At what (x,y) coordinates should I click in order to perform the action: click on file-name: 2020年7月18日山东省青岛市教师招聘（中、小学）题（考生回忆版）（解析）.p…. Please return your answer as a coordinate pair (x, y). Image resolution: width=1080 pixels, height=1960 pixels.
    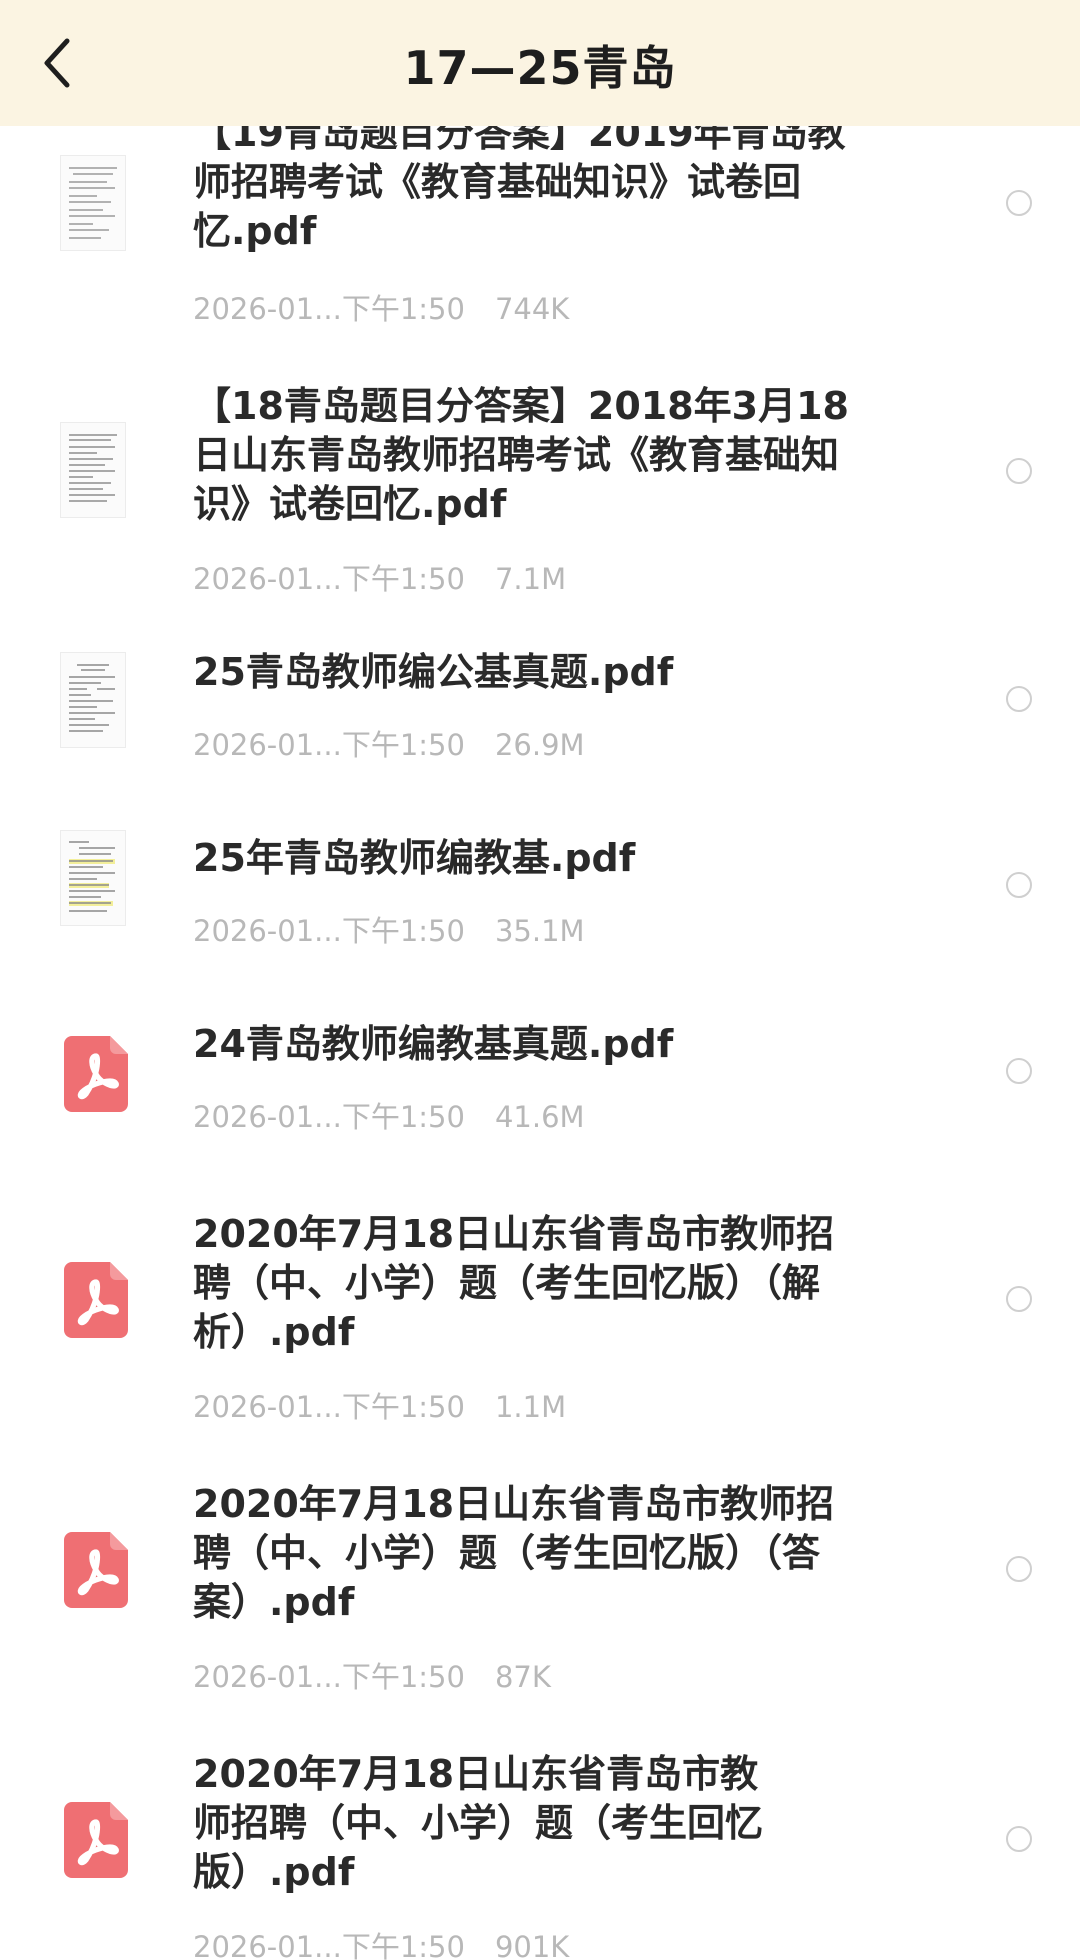
    Looking at the image, I should click on (514, 1283).